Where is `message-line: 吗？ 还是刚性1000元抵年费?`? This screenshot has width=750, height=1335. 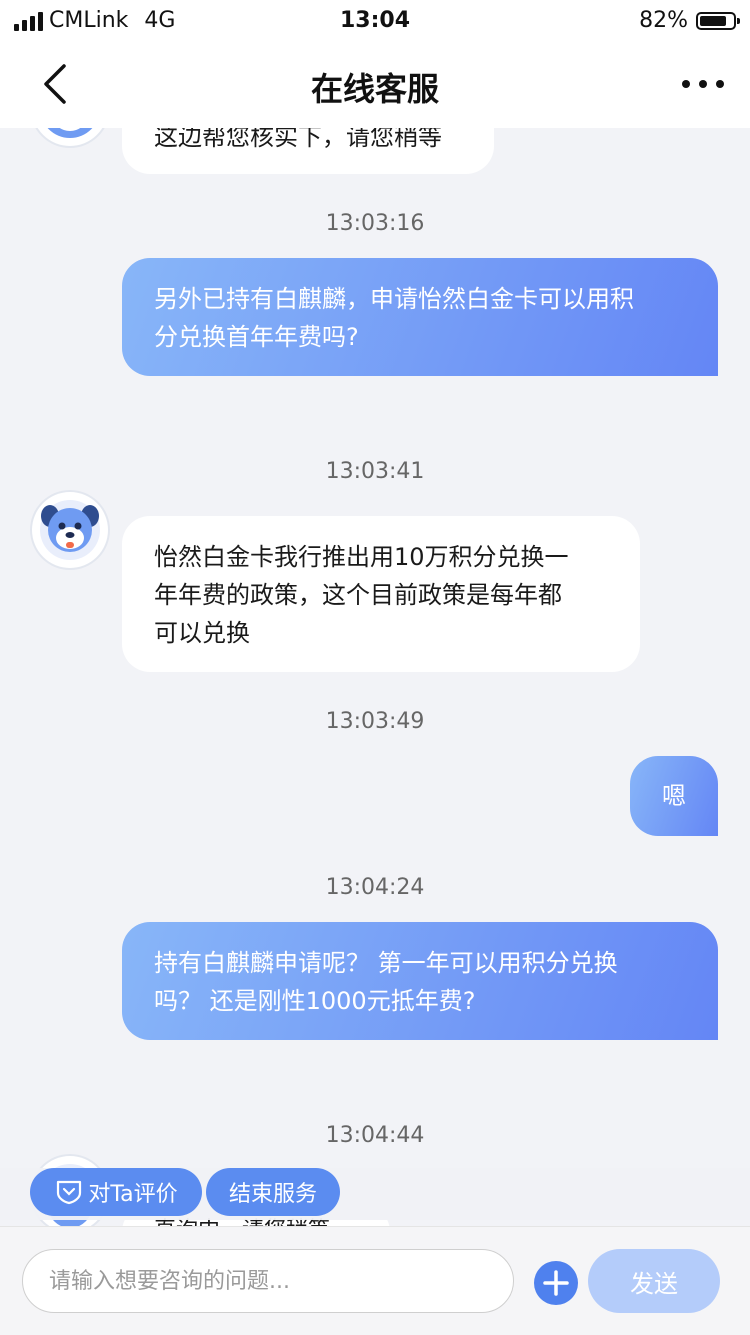
message-line: 吗？ 还是刚性1000元抵年费? is located at coordinates (315, 1001).